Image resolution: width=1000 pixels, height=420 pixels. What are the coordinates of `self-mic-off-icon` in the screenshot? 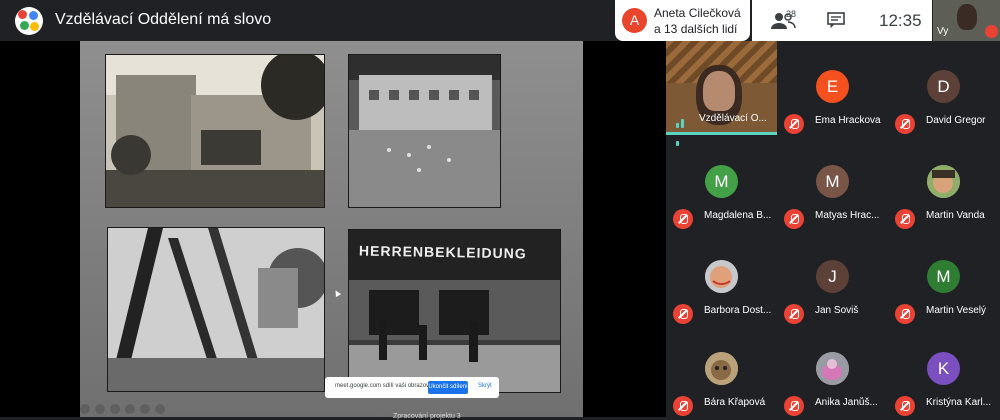 It's located at (991, 31).